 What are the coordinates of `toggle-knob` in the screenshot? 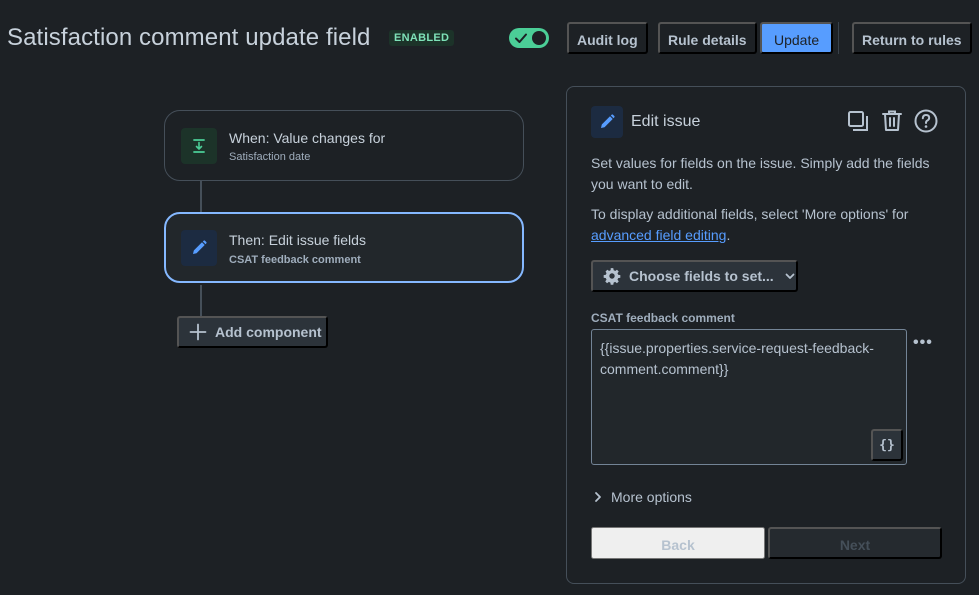 It's located at (539, 38).